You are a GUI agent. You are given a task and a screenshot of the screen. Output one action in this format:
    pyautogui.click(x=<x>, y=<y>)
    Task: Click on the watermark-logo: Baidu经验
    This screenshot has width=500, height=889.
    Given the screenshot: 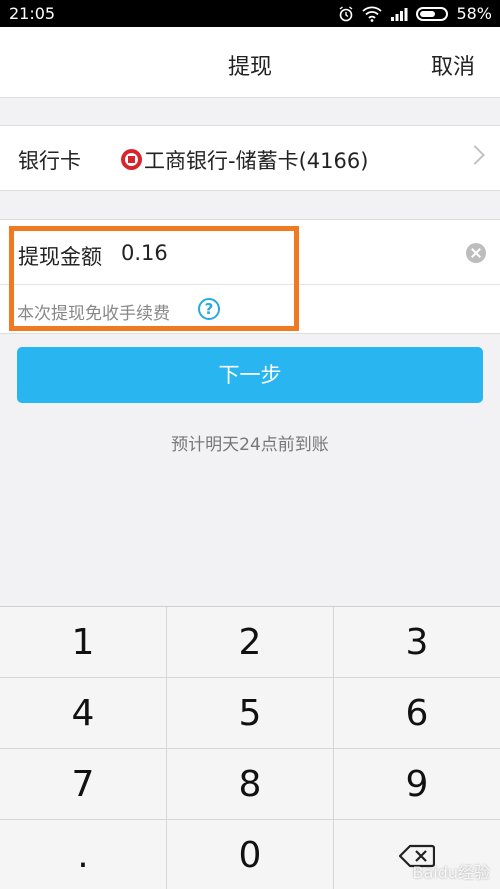 What is the action you would take?
    pyautogui.click(x=451, y=872)
    